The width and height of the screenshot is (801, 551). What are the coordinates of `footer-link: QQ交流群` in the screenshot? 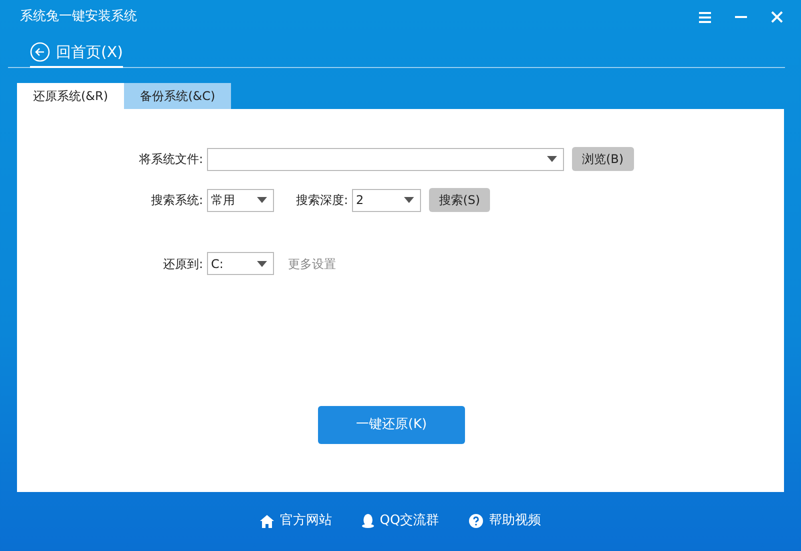 It's located at (401, 521).